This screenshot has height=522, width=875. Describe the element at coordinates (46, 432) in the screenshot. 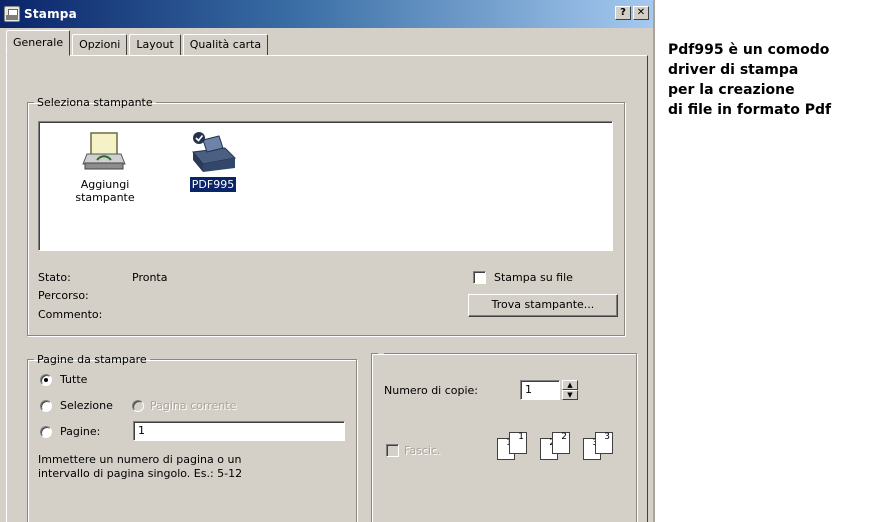

I see `page-range-radio` at that location.